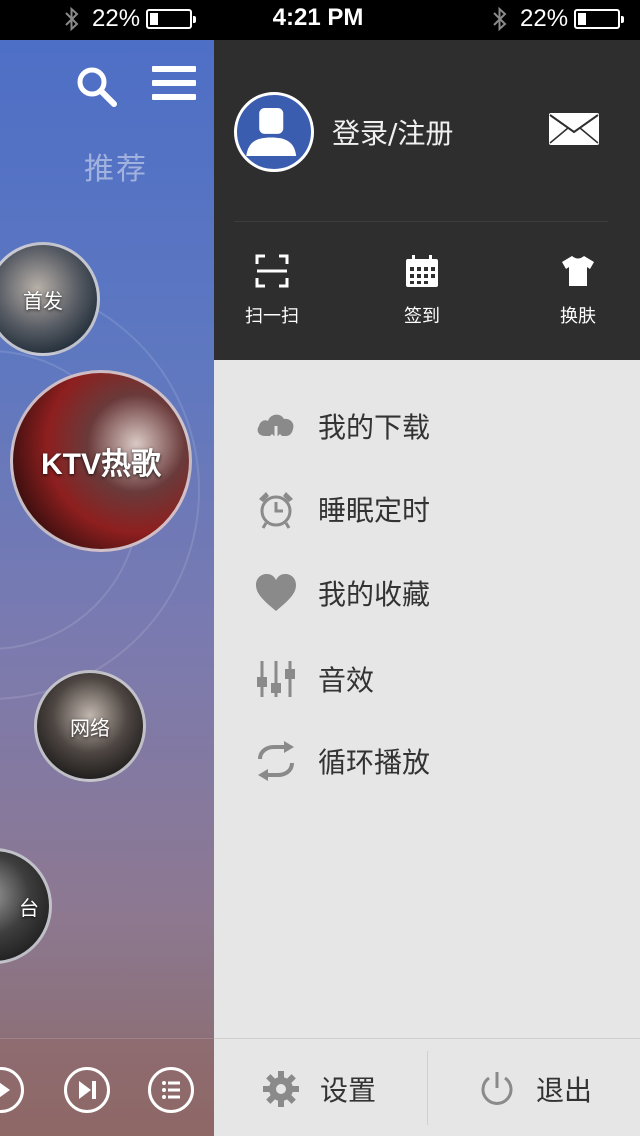 This screenshot has width=640, height=1136. Describe the element at coordinates (276, 761) in the screenshot. I see `repeat-icon` at that location.